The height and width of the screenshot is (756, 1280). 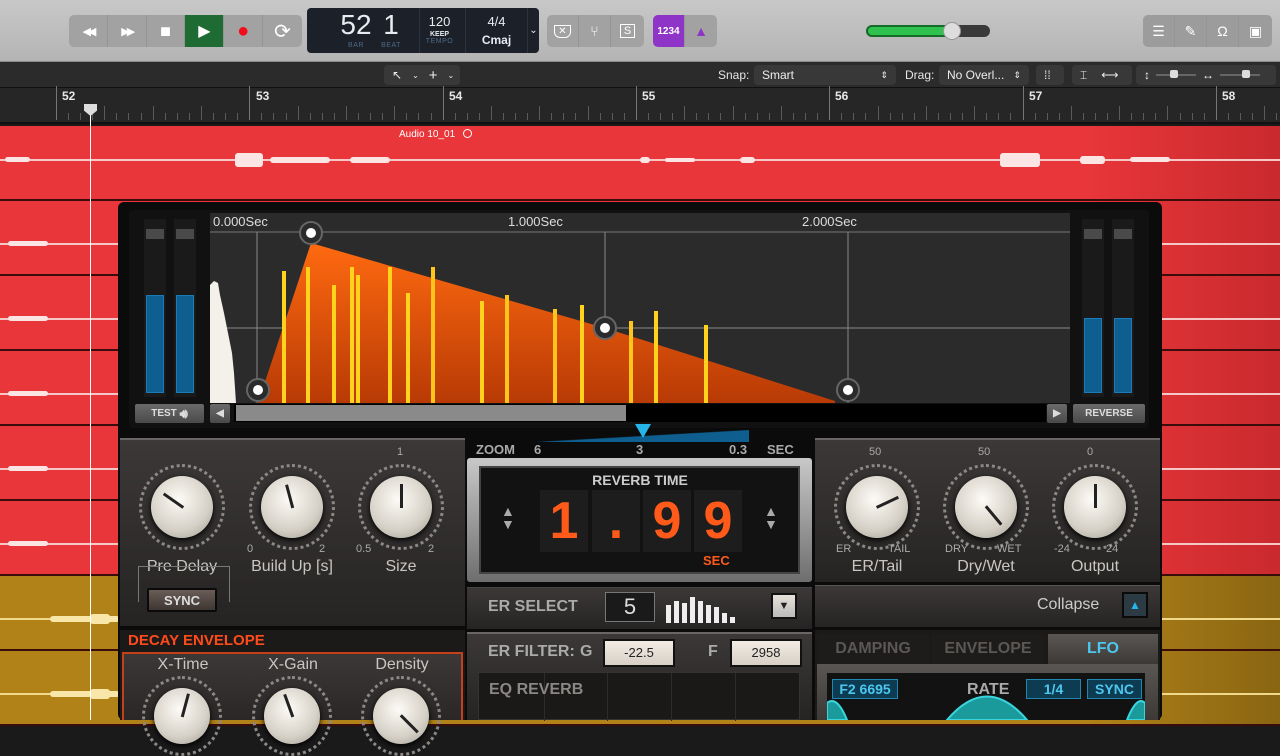 I want to click on collapse-button: ▲, so click(x=1135, y=605).